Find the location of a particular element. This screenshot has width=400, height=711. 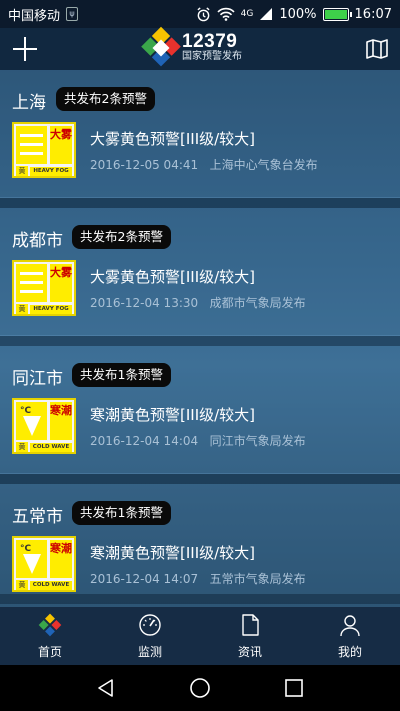

system-nav-bar is located at coordinates (200, 688).